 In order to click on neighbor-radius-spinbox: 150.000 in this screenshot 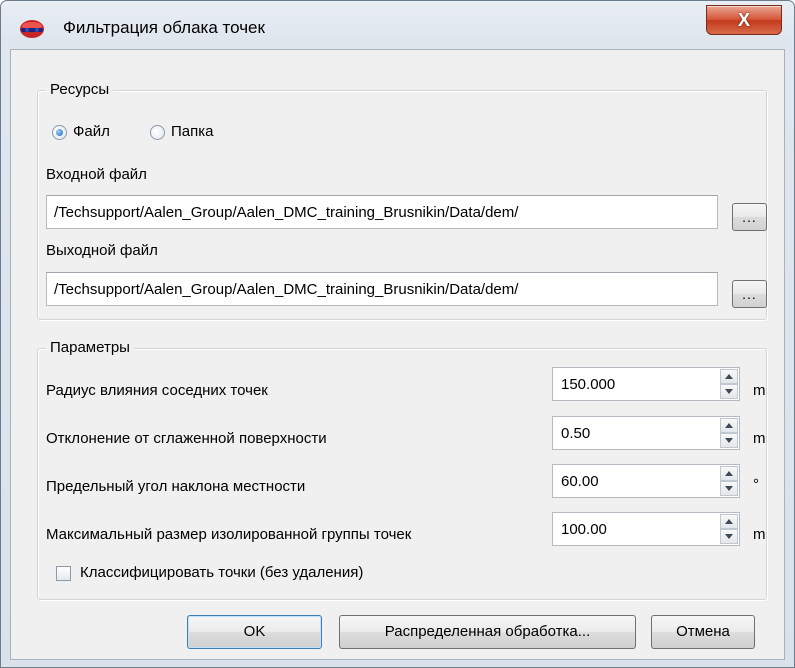, I will do `click(646, 384)`.